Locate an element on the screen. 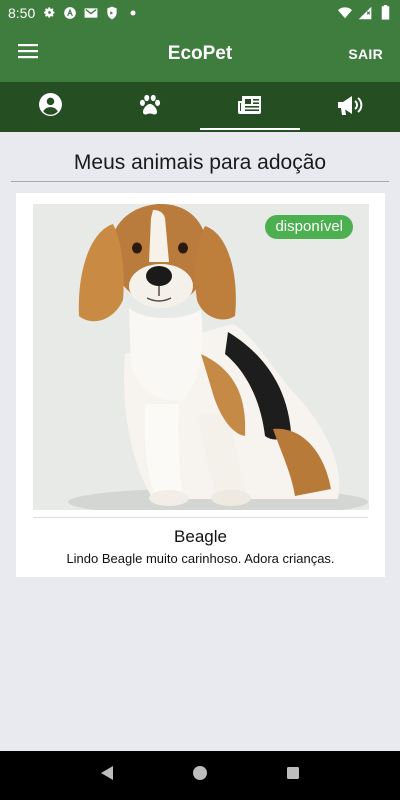 The image size is (400, 800). status-badge: disponível is located at coordinates (309, 227).